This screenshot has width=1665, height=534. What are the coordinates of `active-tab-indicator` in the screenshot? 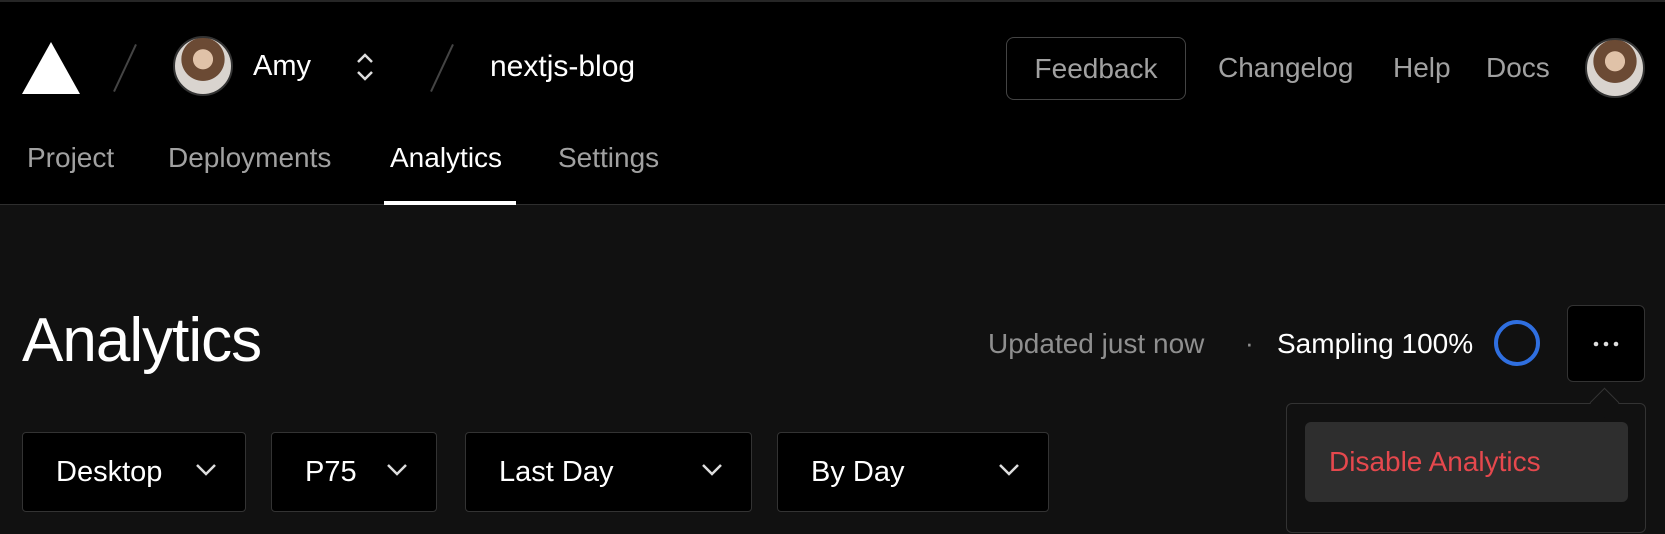 It's located at (450, 203).